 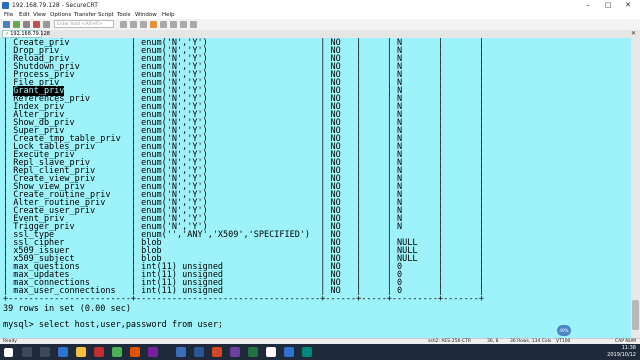 What do you see at coordinates (26, 24) in the screenshot?
I see `connect-tab-icon` at bounding box center [26, 24].